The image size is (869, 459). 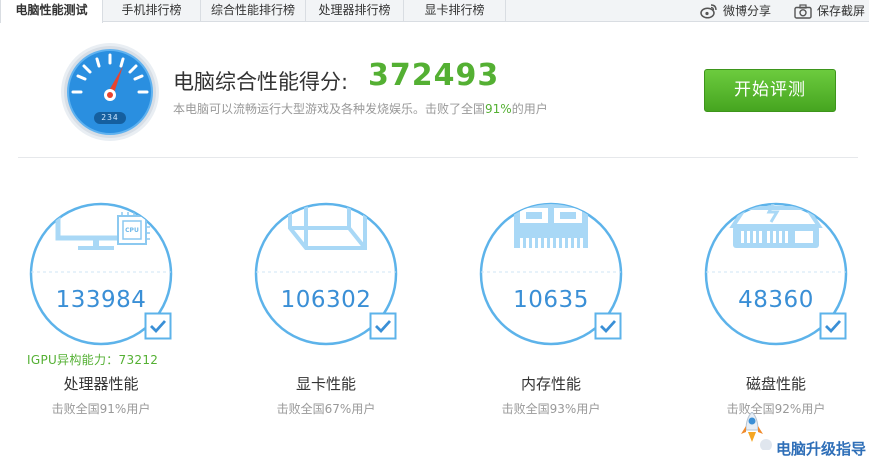 I want to click on upgrade-guide-text: 电脑升级指导, so click(x=821, y=449).